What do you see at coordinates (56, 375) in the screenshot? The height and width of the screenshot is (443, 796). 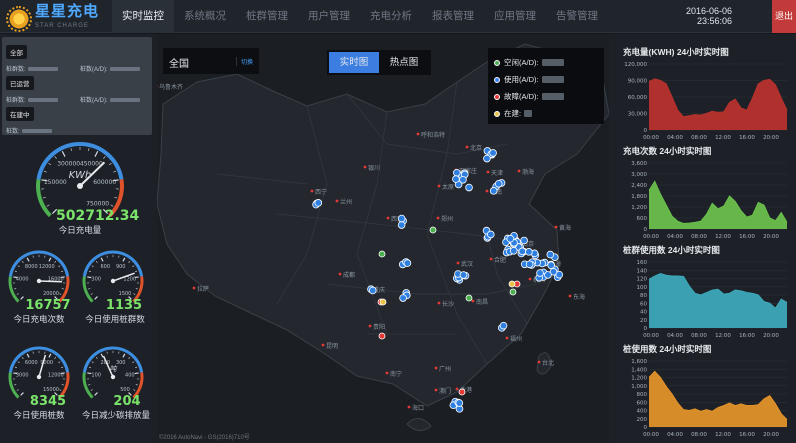 I see `gauge-tick-label: 12000` at bounding box center [56, 375].